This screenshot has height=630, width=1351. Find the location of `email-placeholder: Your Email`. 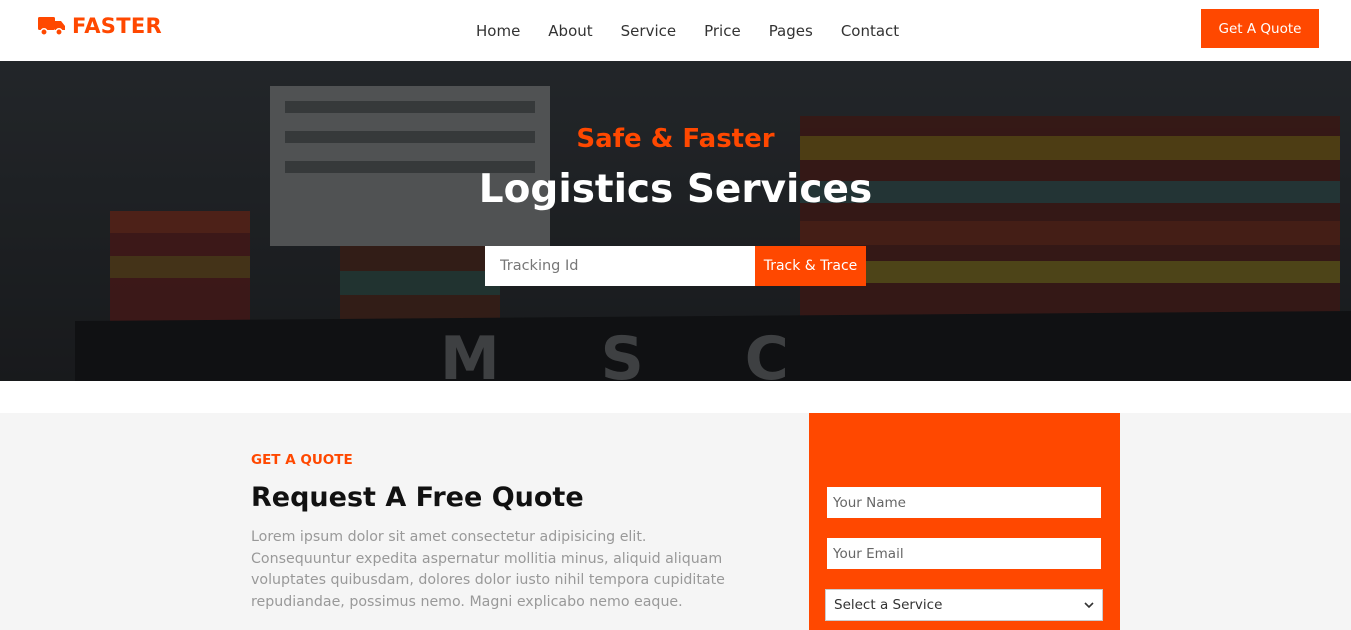

email-placeholder: Your Email is located at coordinates (868, 553).